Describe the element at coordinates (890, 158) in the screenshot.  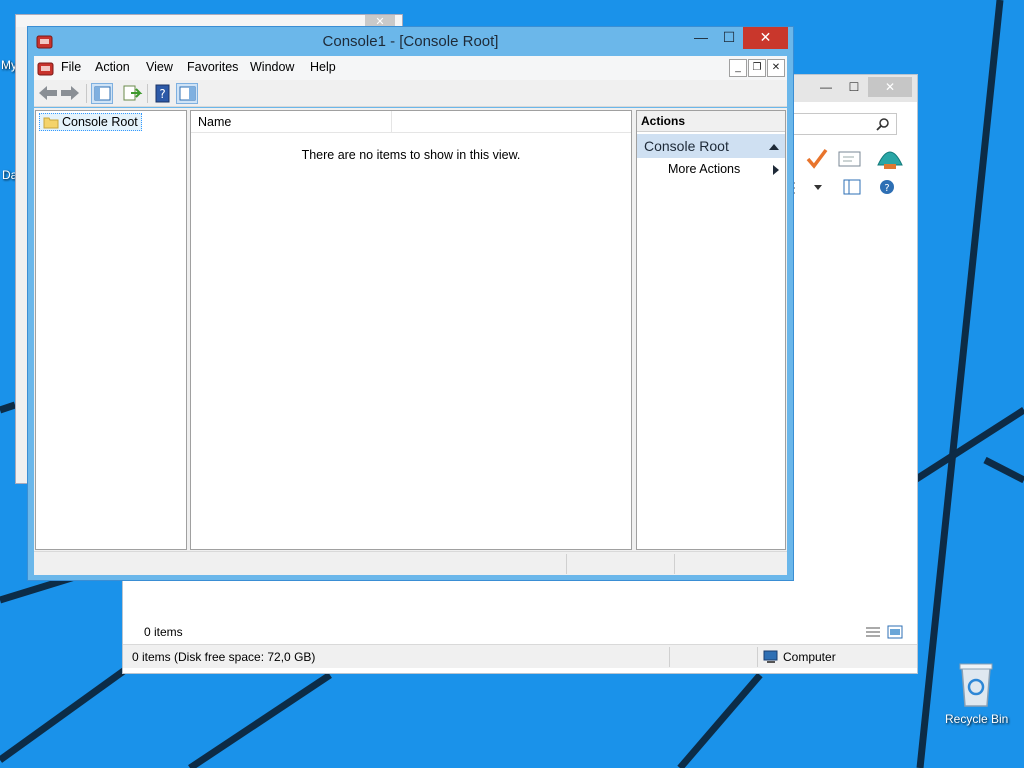
I see `shell-icon` at that location.